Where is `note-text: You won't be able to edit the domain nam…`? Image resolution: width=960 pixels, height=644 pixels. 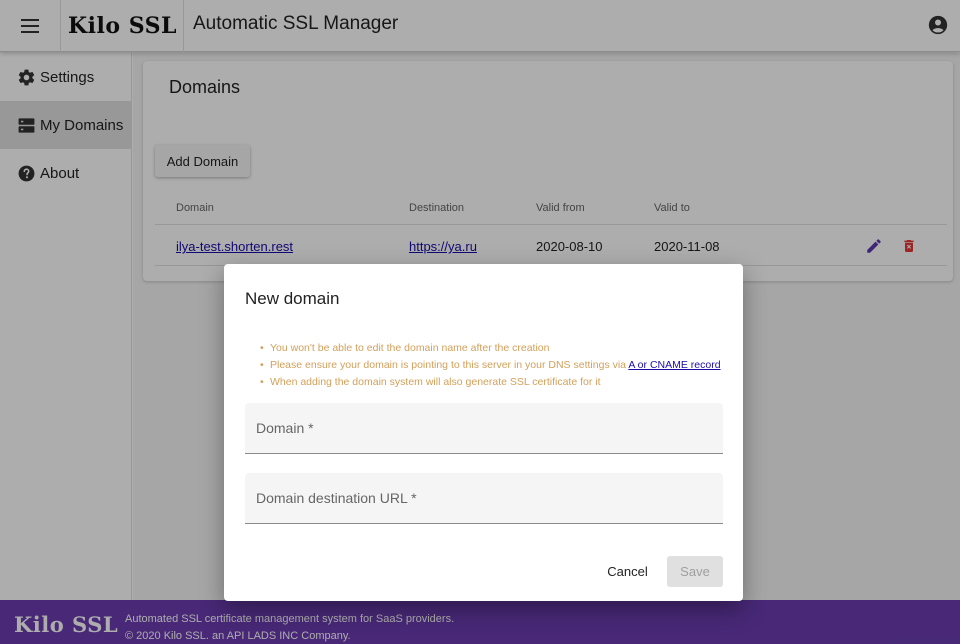
note-text: You won't be able to edit the domain nam… is located at coordinates (410, 348).